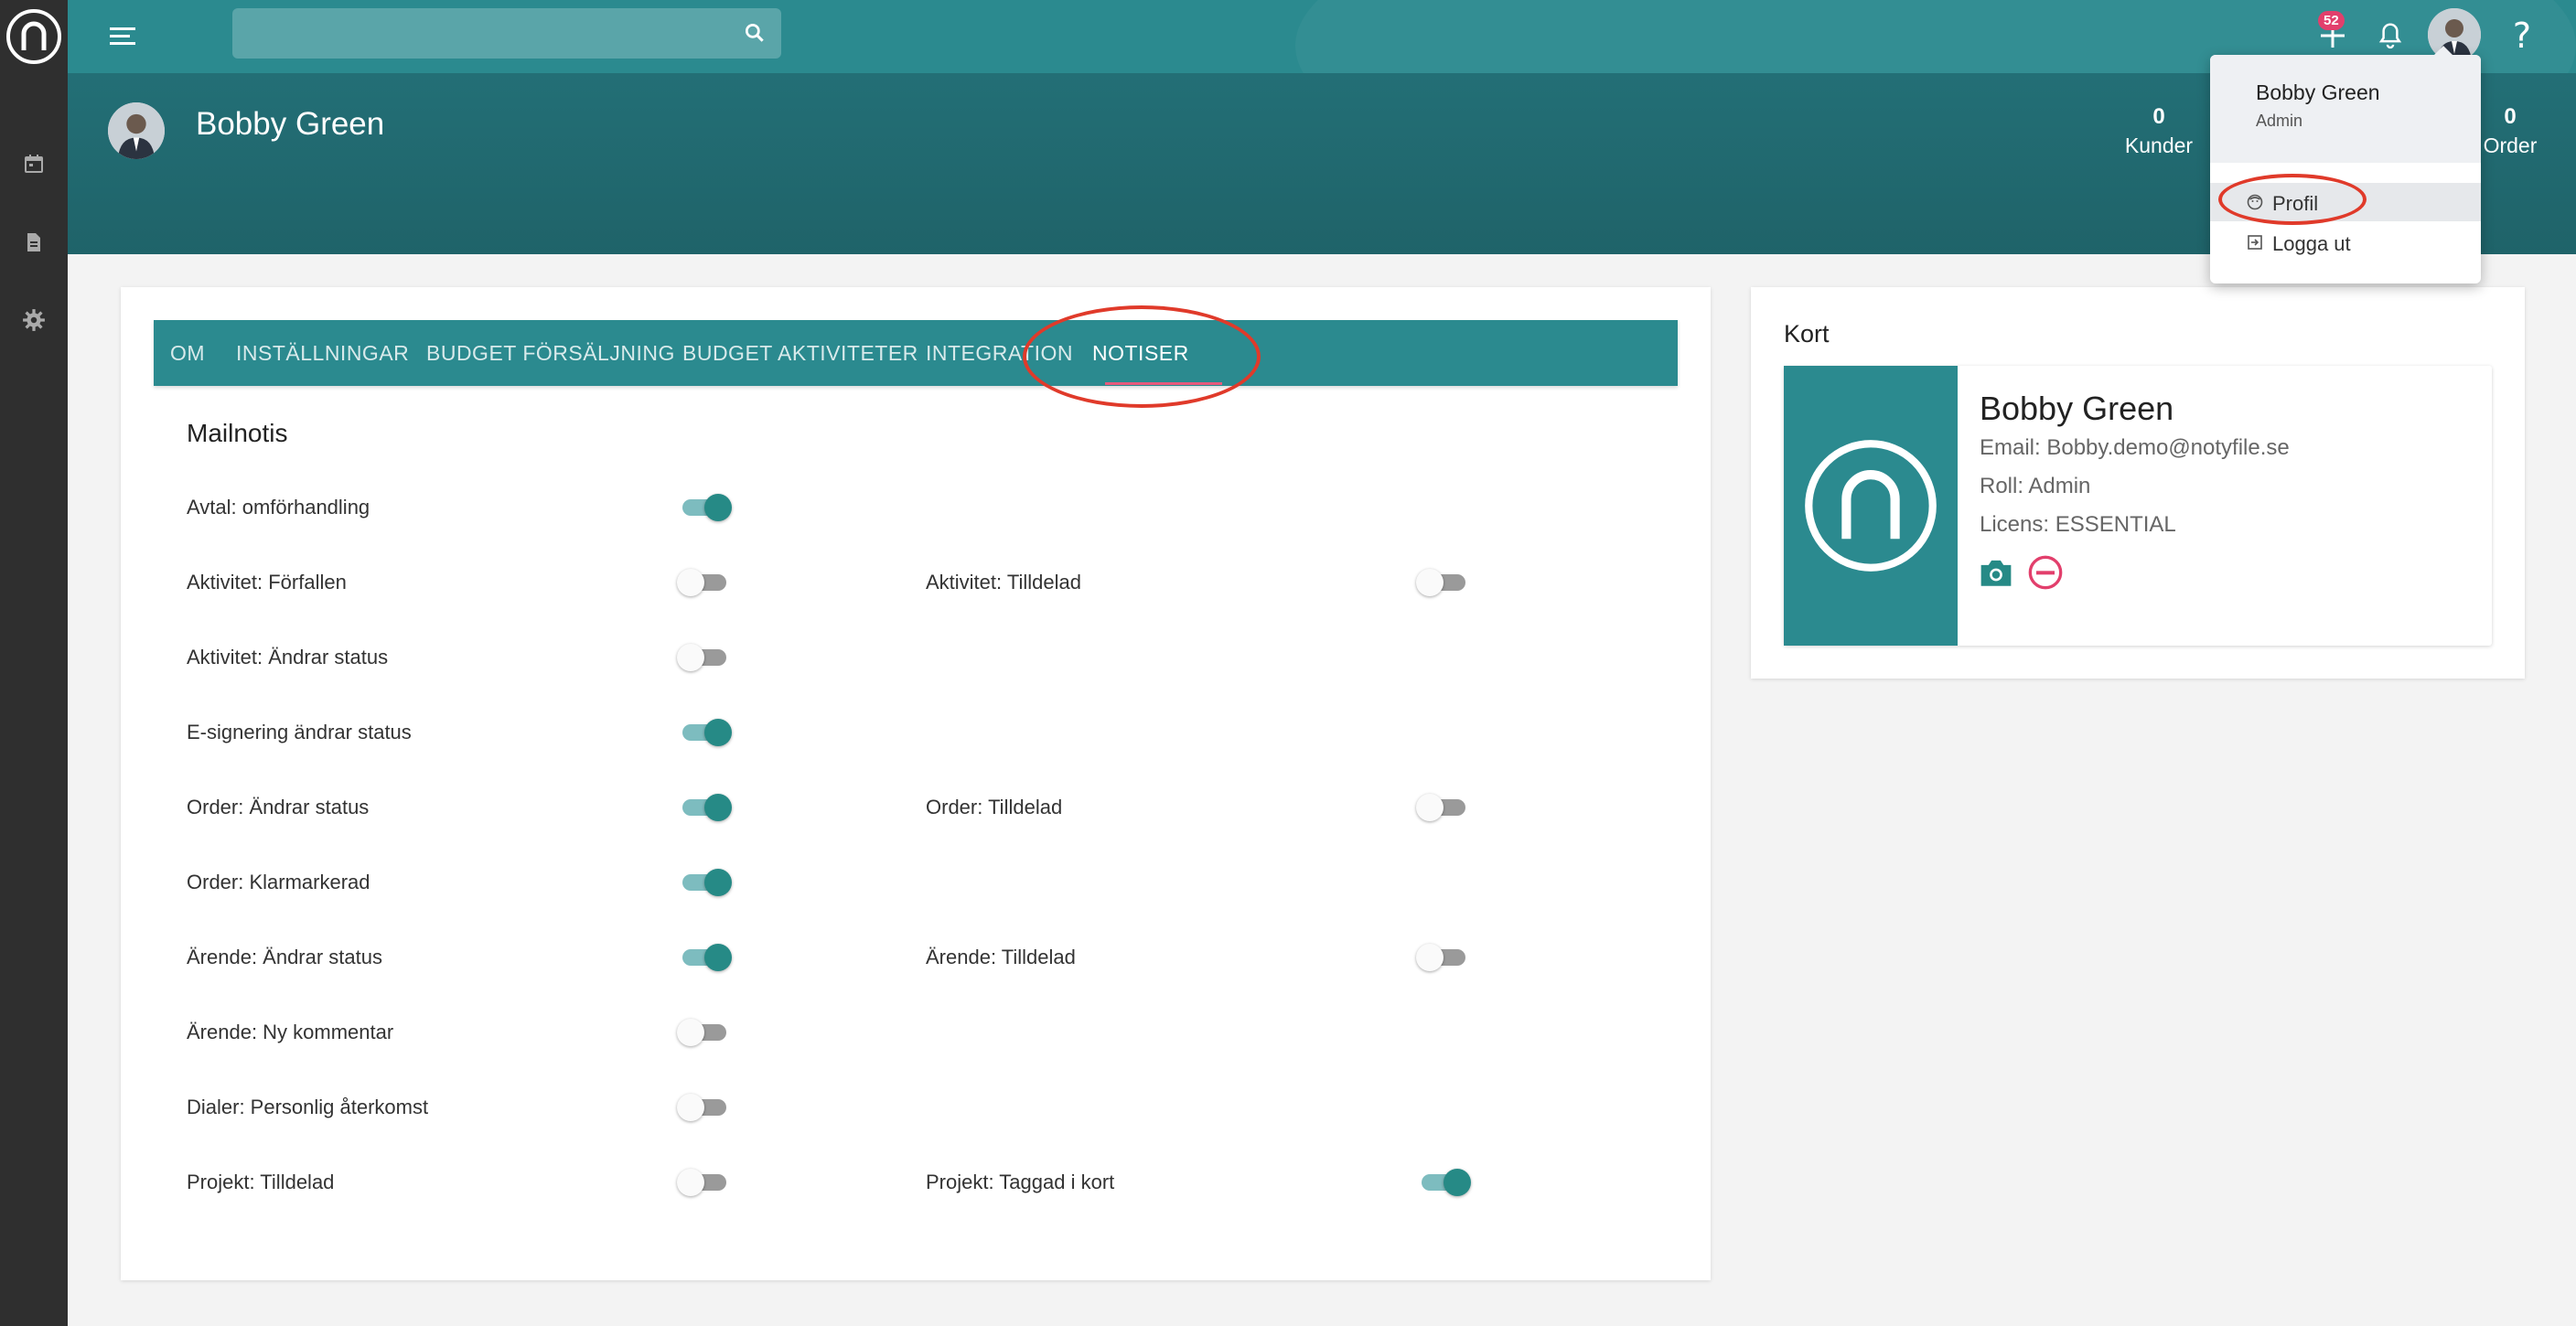 This screenshot has width=2576, height=1326. What do you see at coordinates (2346, 164) in the screenshot?
I see `user-dropdown: Bobby Green Admin Profil Logga ut` at bounding box center [2346, 164].